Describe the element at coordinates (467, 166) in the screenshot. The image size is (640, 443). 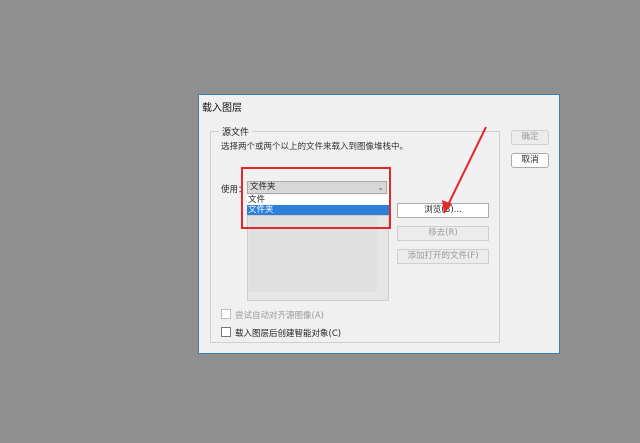
I see `arrow-line` at that location.